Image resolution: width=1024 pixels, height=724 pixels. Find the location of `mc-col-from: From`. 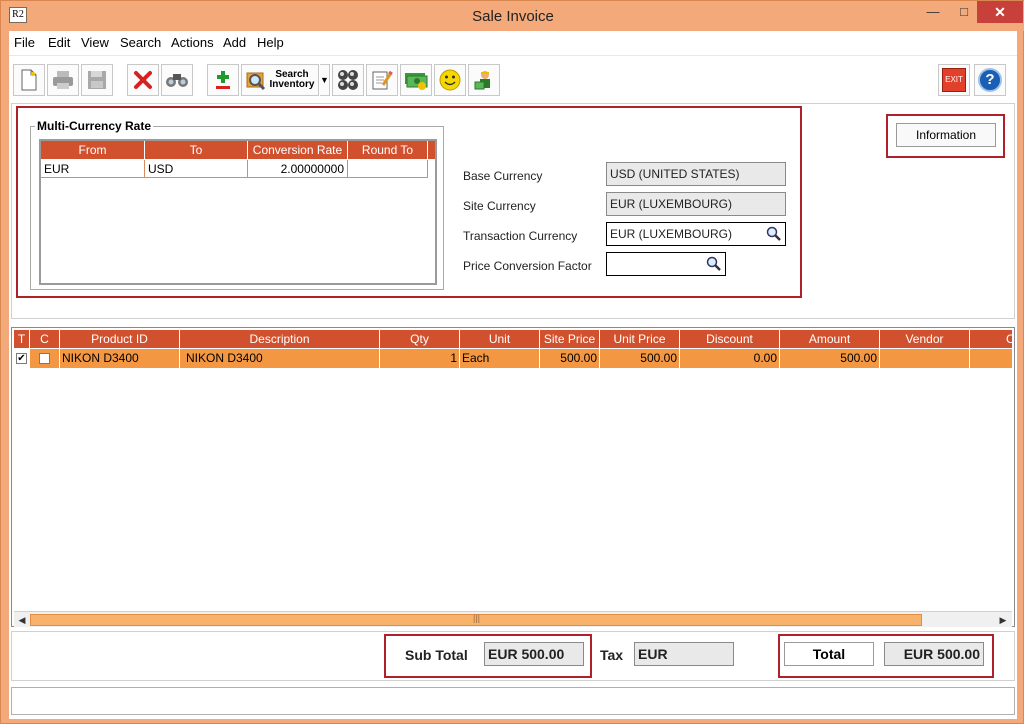

mc-col-from: From is located at coordinates (93, 150).